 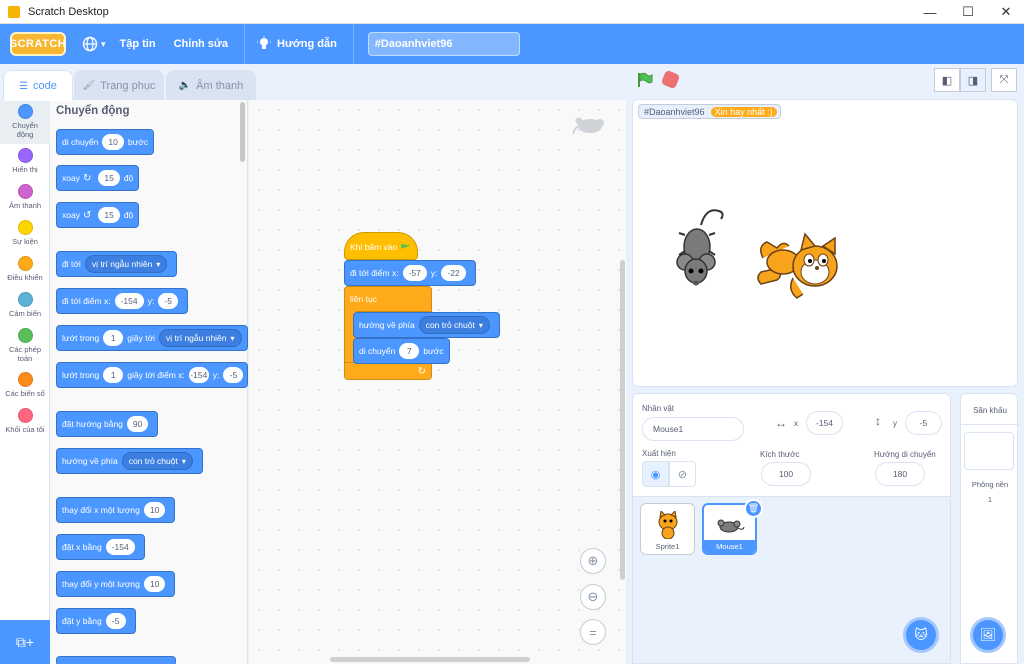 I want to click on scripts-vertical-scrollbar, so click(x=622, y=420).